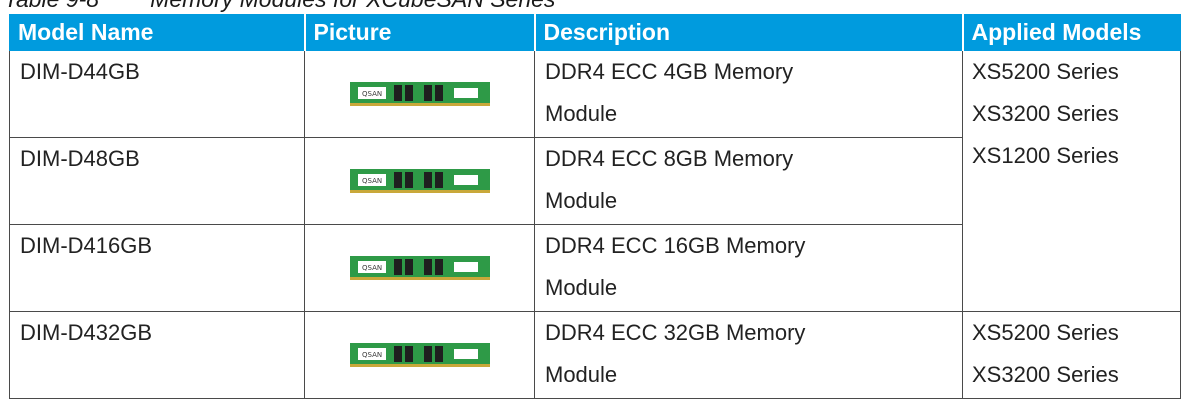 The width and height of the screenshot is (1184, 418). Describe the element at coordinates (157, 355) in the screenshot. I see `model-name-cell: DIM-D432GB` at that location.